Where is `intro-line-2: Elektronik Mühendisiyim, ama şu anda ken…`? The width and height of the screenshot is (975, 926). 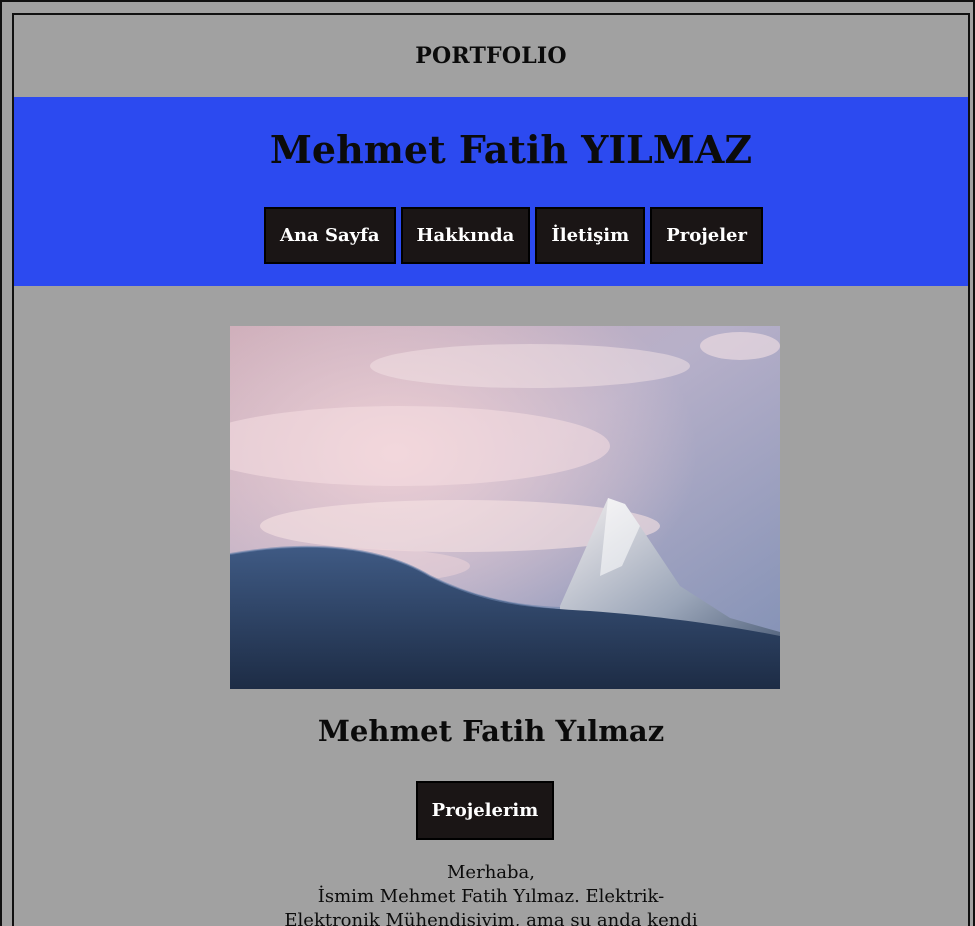
intro-line-2: Elektronik Mühendisiyim, ama şu anda ken… is located at coordinates (491, 918).